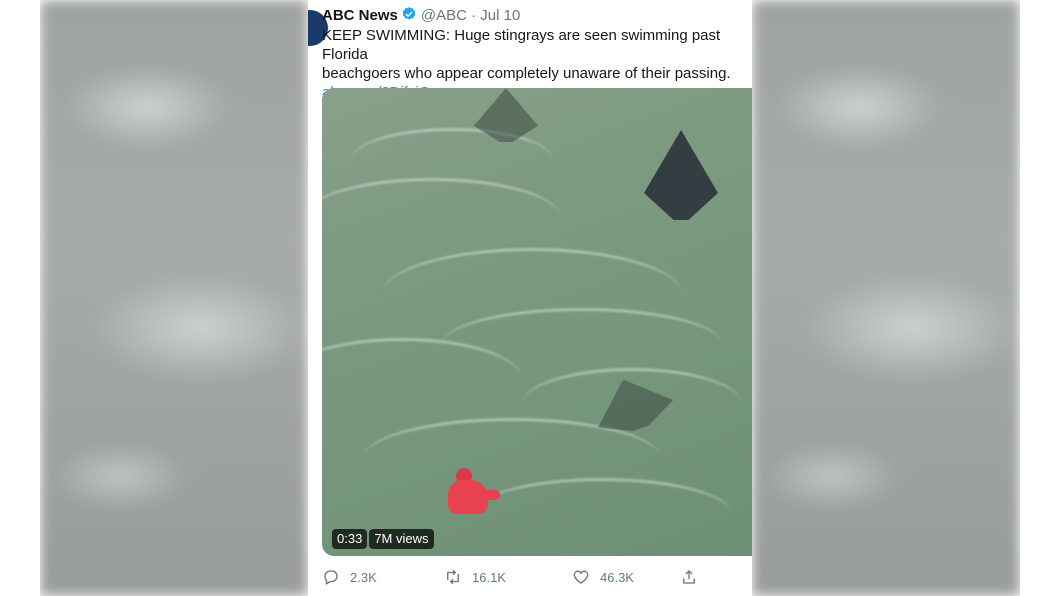  Describe the element at coordinates (20, 298) in the screenshot. I see `page-margin-left` at that location.